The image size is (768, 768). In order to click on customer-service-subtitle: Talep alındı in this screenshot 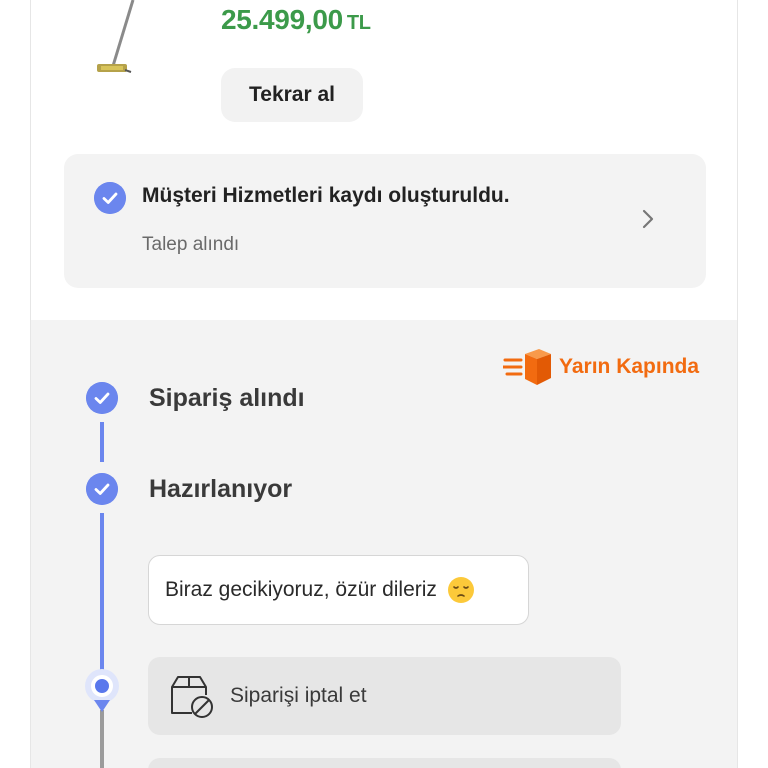, I will do `click(191, 244)`.